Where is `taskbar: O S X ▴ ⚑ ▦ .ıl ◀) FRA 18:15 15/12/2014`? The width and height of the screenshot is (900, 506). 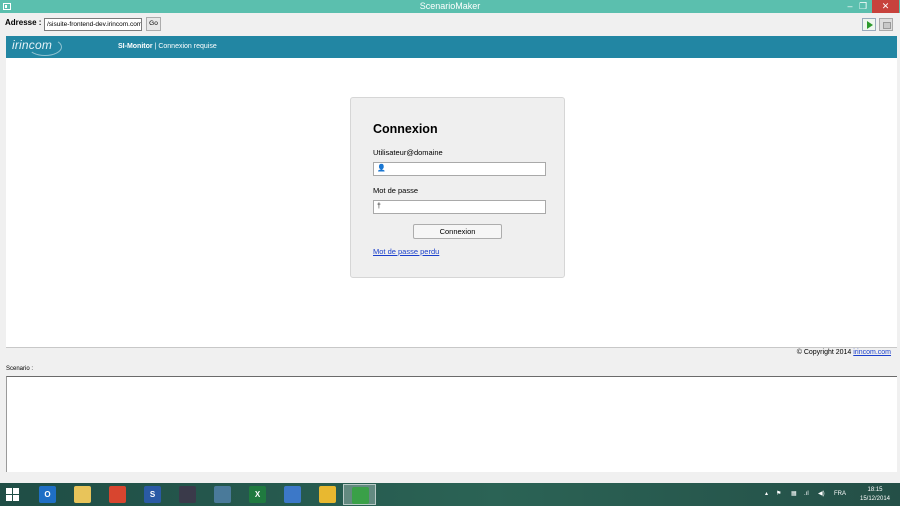 taskbar: O S X ▴ ⚑ ▦ .ıl ◀) FRA 18:15 15/12/2014 is located at coordinates (450, 494).